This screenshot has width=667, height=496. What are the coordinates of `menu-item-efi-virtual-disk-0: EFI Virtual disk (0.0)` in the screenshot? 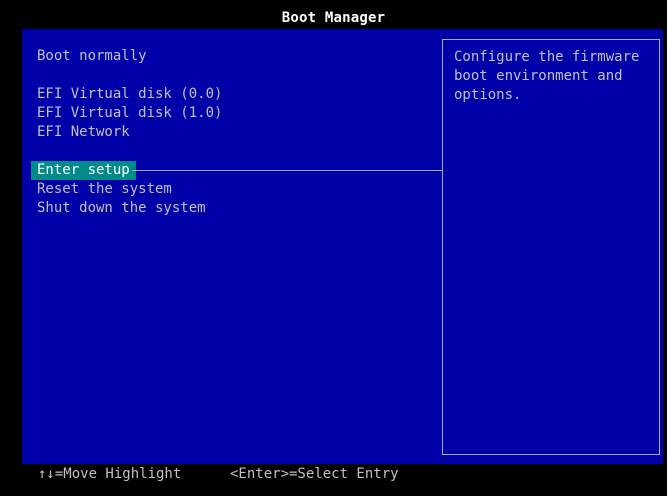 It's located at (129, 94).